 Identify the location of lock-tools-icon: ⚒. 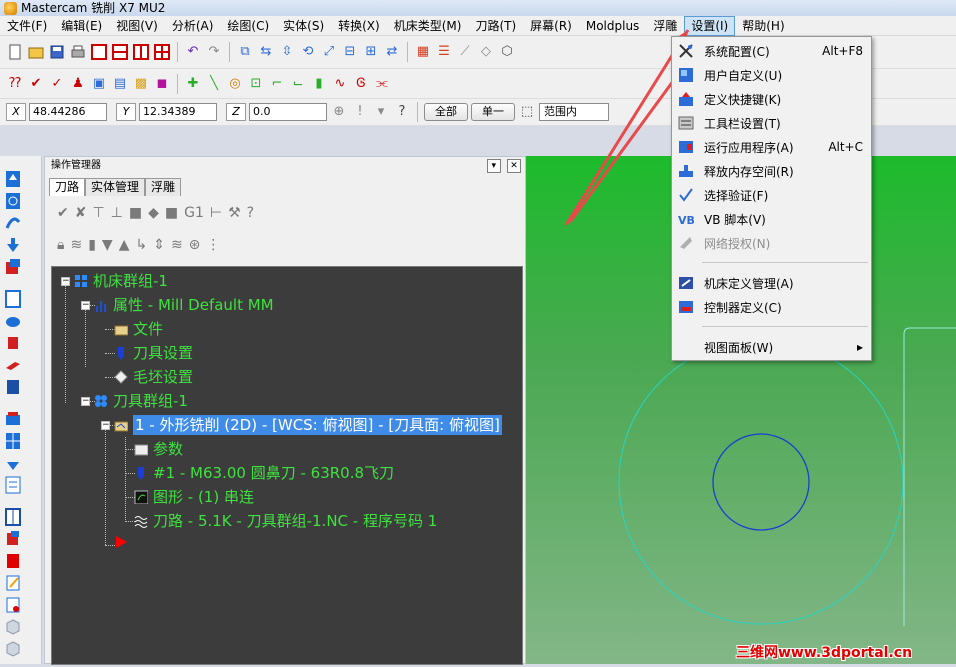
(234, 213).